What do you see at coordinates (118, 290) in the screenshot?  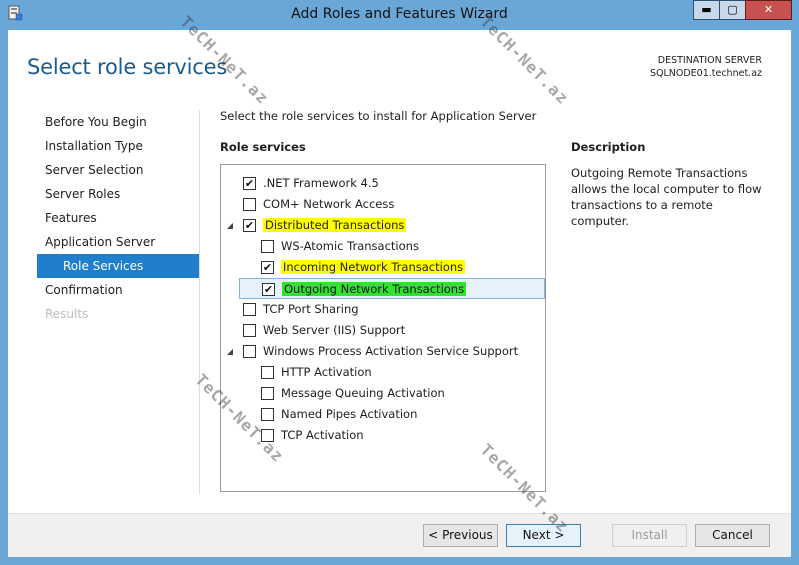 I see `nav-item-confirmation: Confirmation` at bounding box center [118, 290].